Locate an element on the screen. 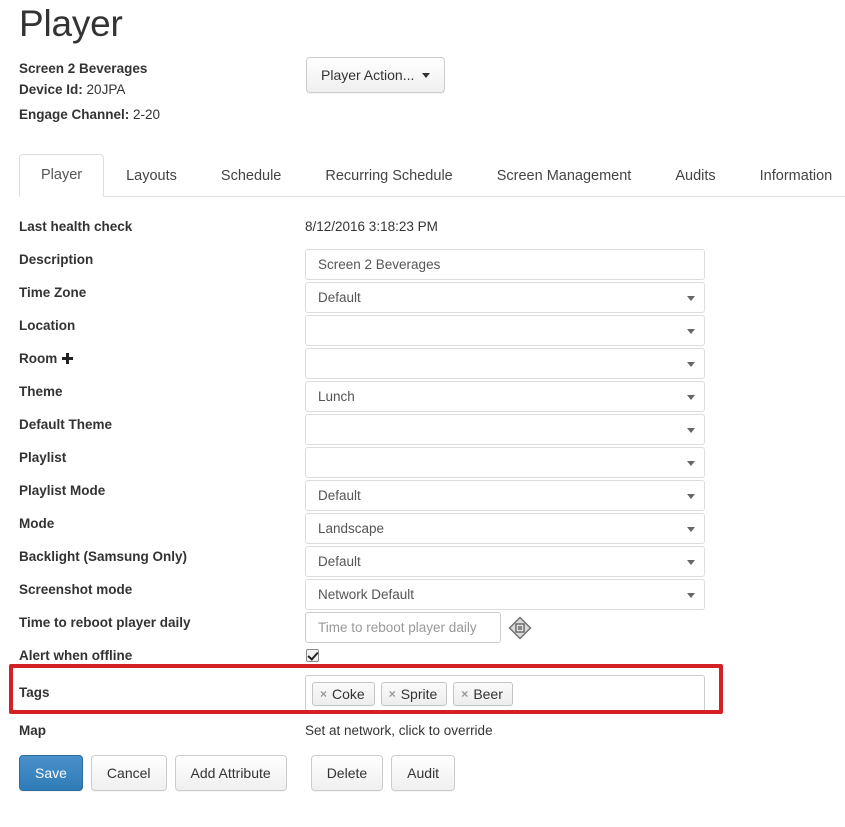 Image resolution: width=845 pixels, height=827 pixels. save-button: Save is located at coordinates (51, 773).